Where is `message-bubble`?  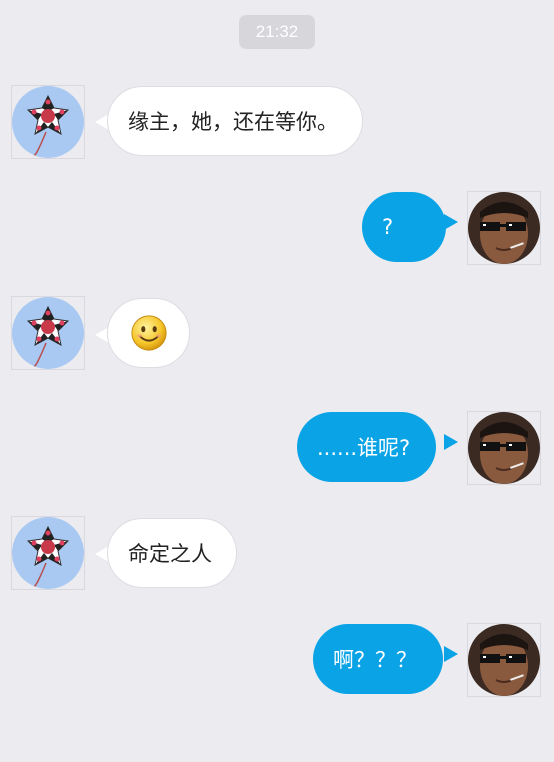 message-bubble is located at coordinates (148, 333).